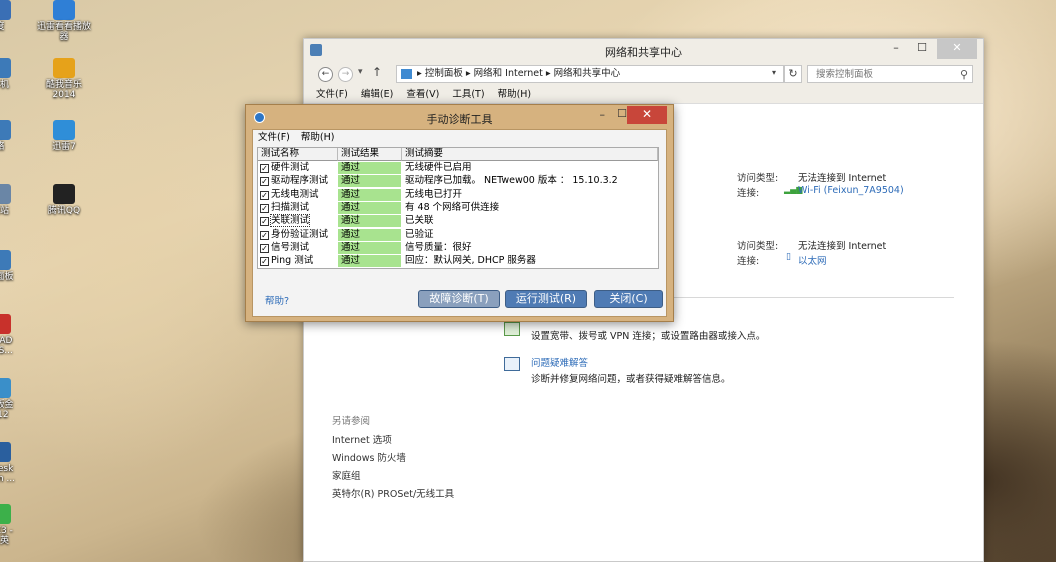 The height and width of the screenshot is (562, 1056). What do you see at coordinates (6, 536) in the screenshot?
I see `desktop-icon-label: MX3 - 豆英` at bounding box center [6, 536].